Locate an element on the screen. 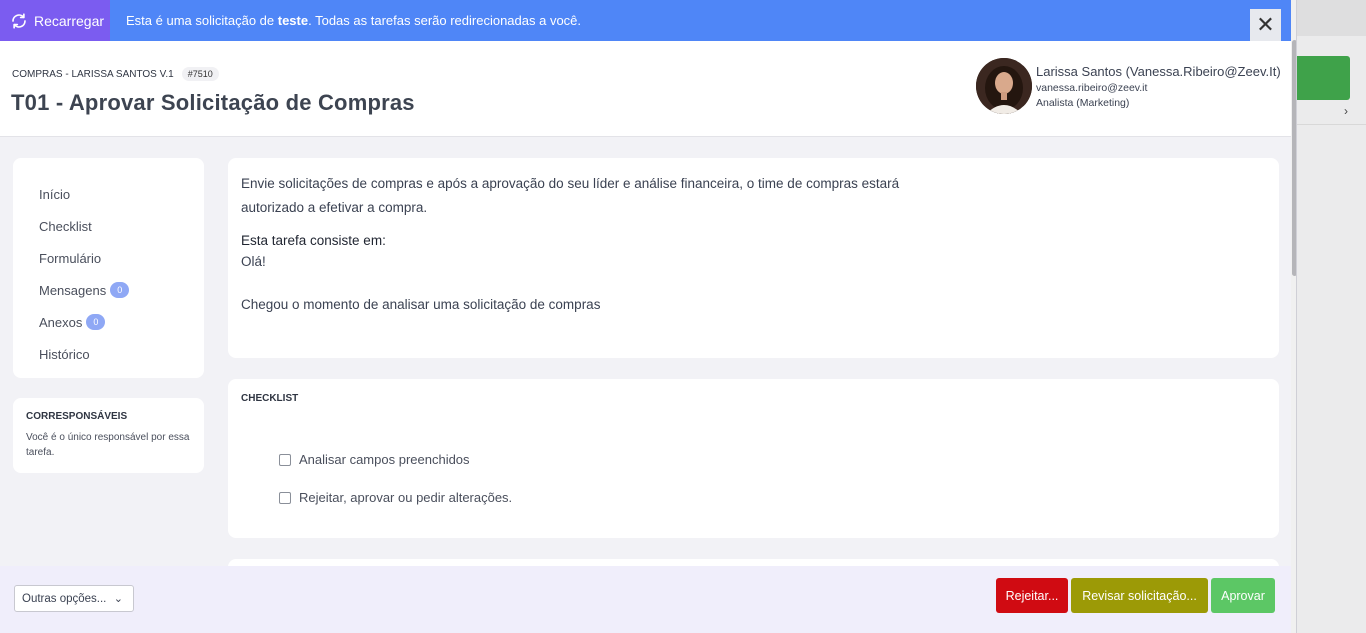 The width and height of the screenshot is (1366, 633). nav-item-inicio: Início is located at coordinates (108, 194).